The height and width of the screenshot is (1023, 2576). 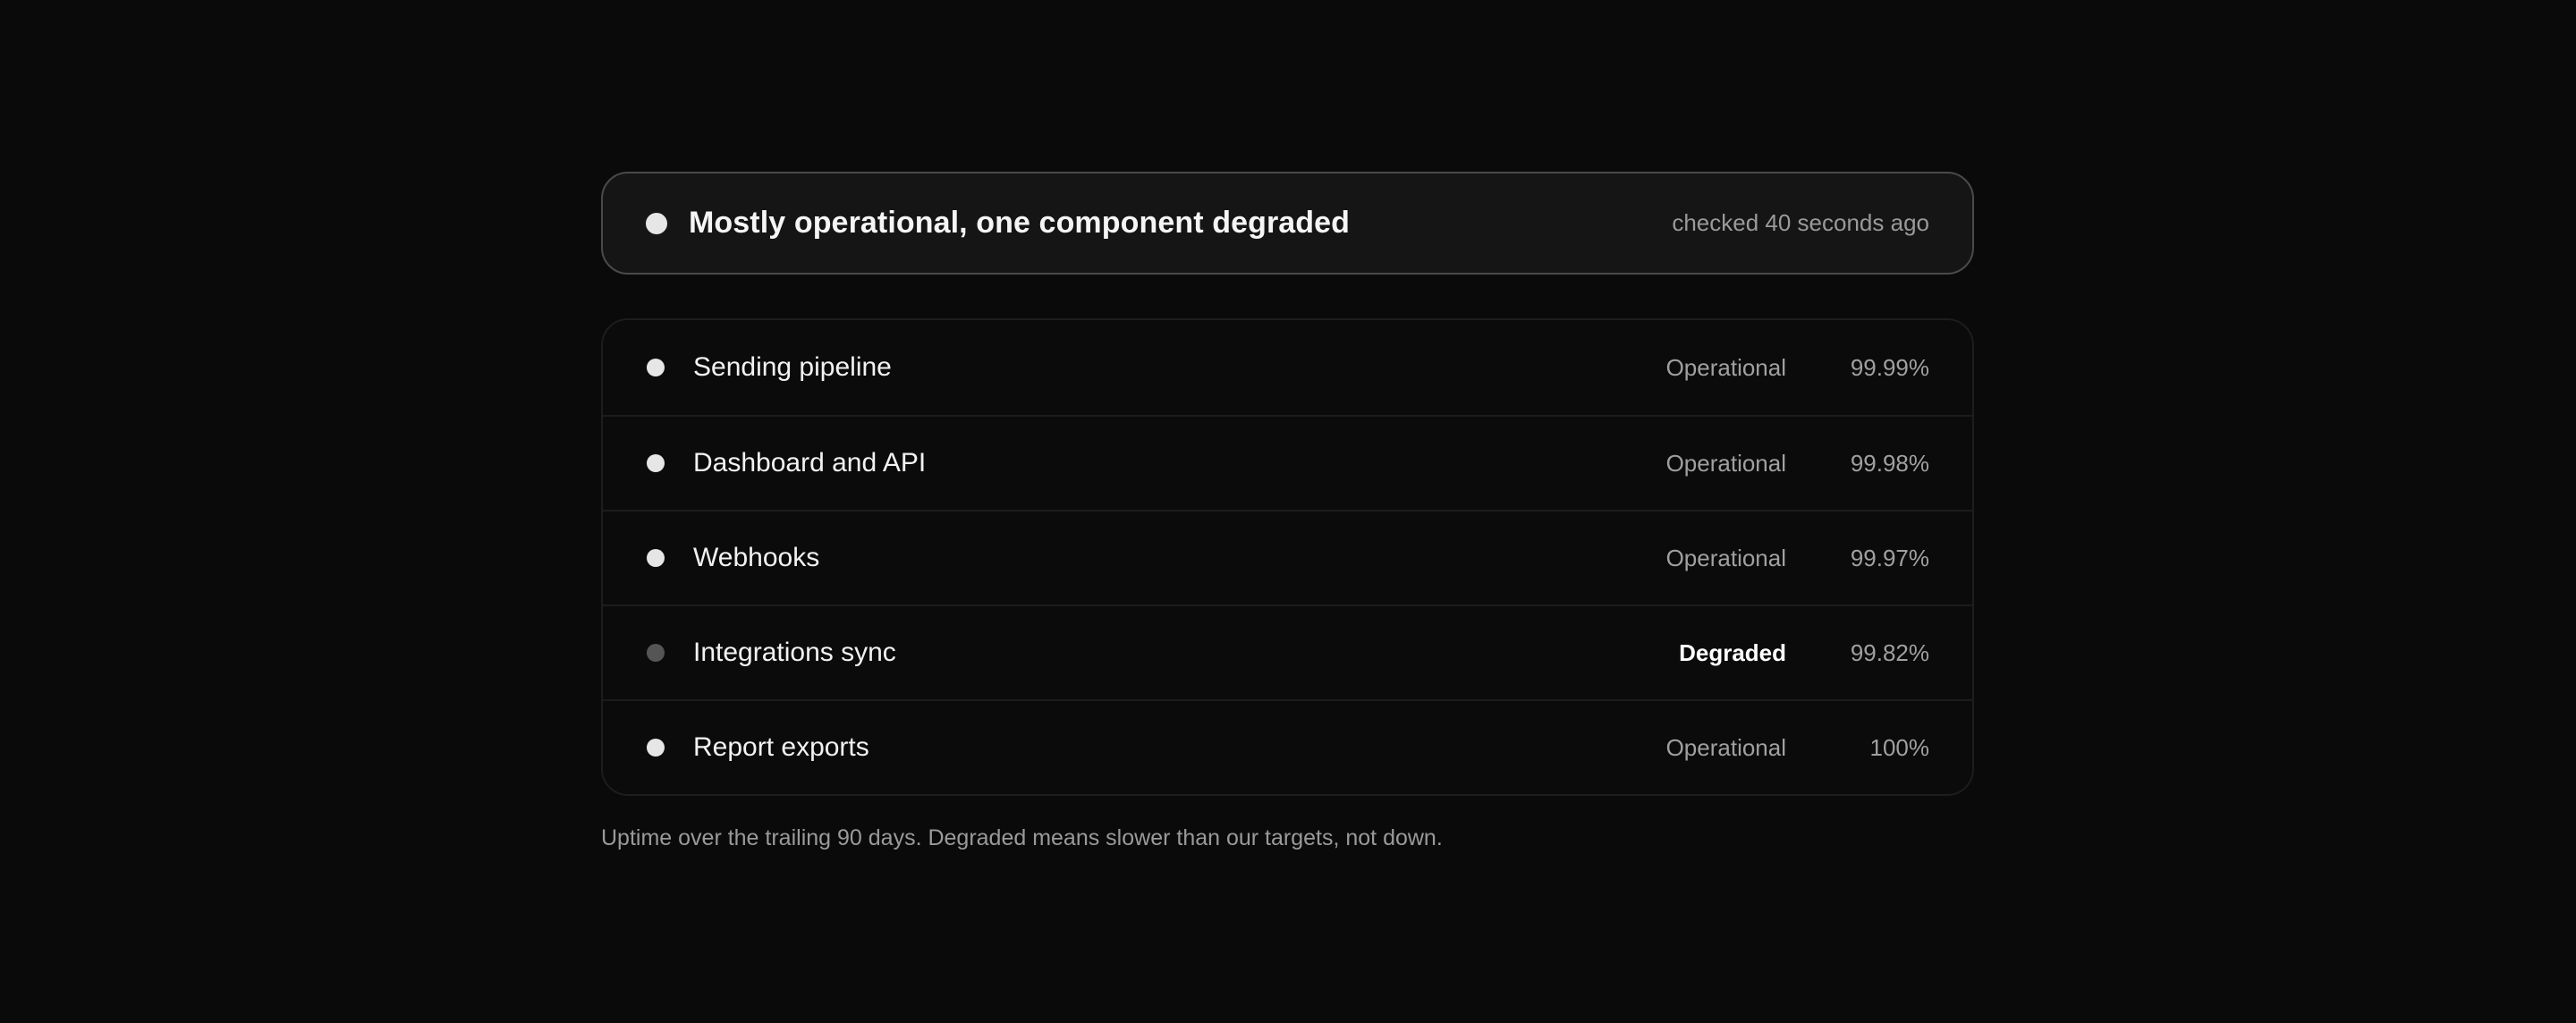 I want to click on component-row-dashboard-and-api: Dashboard and API Operational 99.98%, so click(x=1287, y=462).